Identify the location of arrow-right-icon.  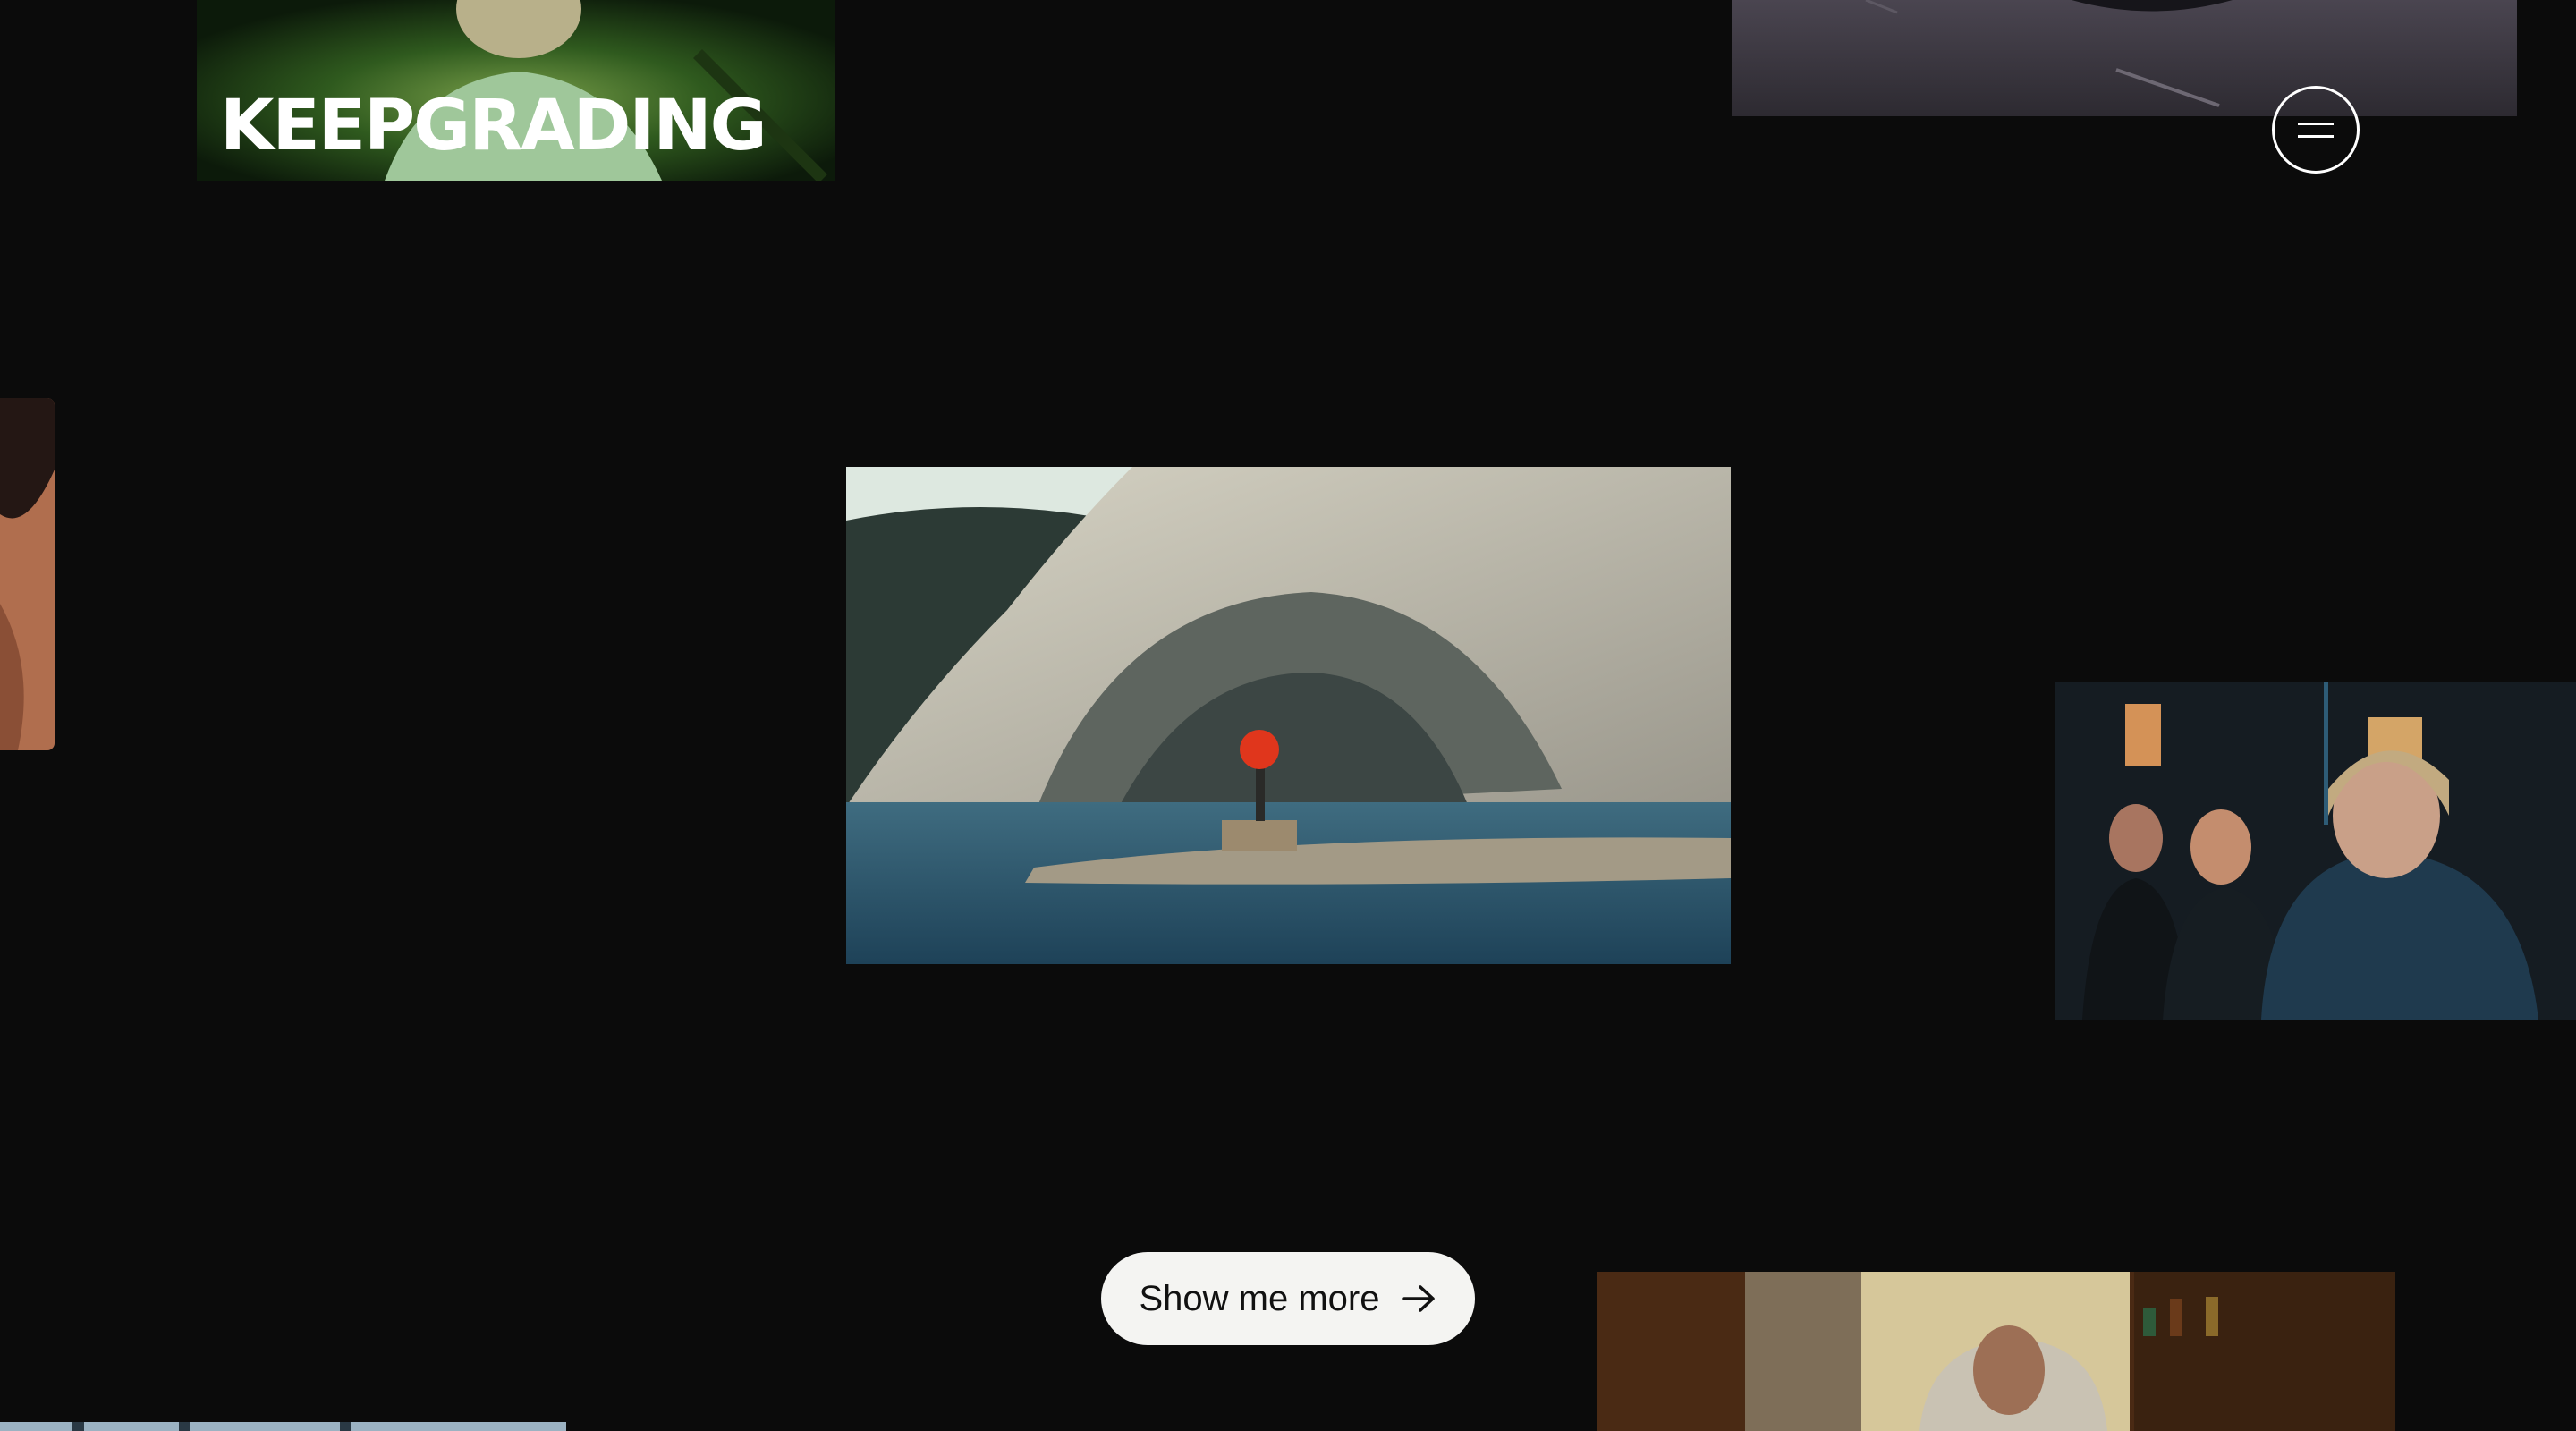
(1419, 1299).